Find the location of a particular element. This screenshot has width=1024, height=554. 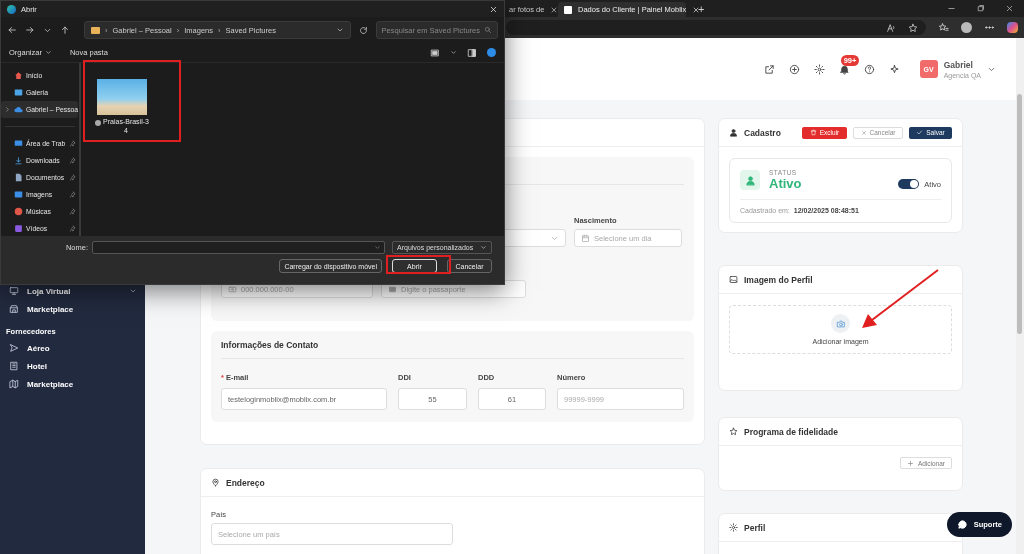

preview-pane-icon is located at coordinates (472, 52).